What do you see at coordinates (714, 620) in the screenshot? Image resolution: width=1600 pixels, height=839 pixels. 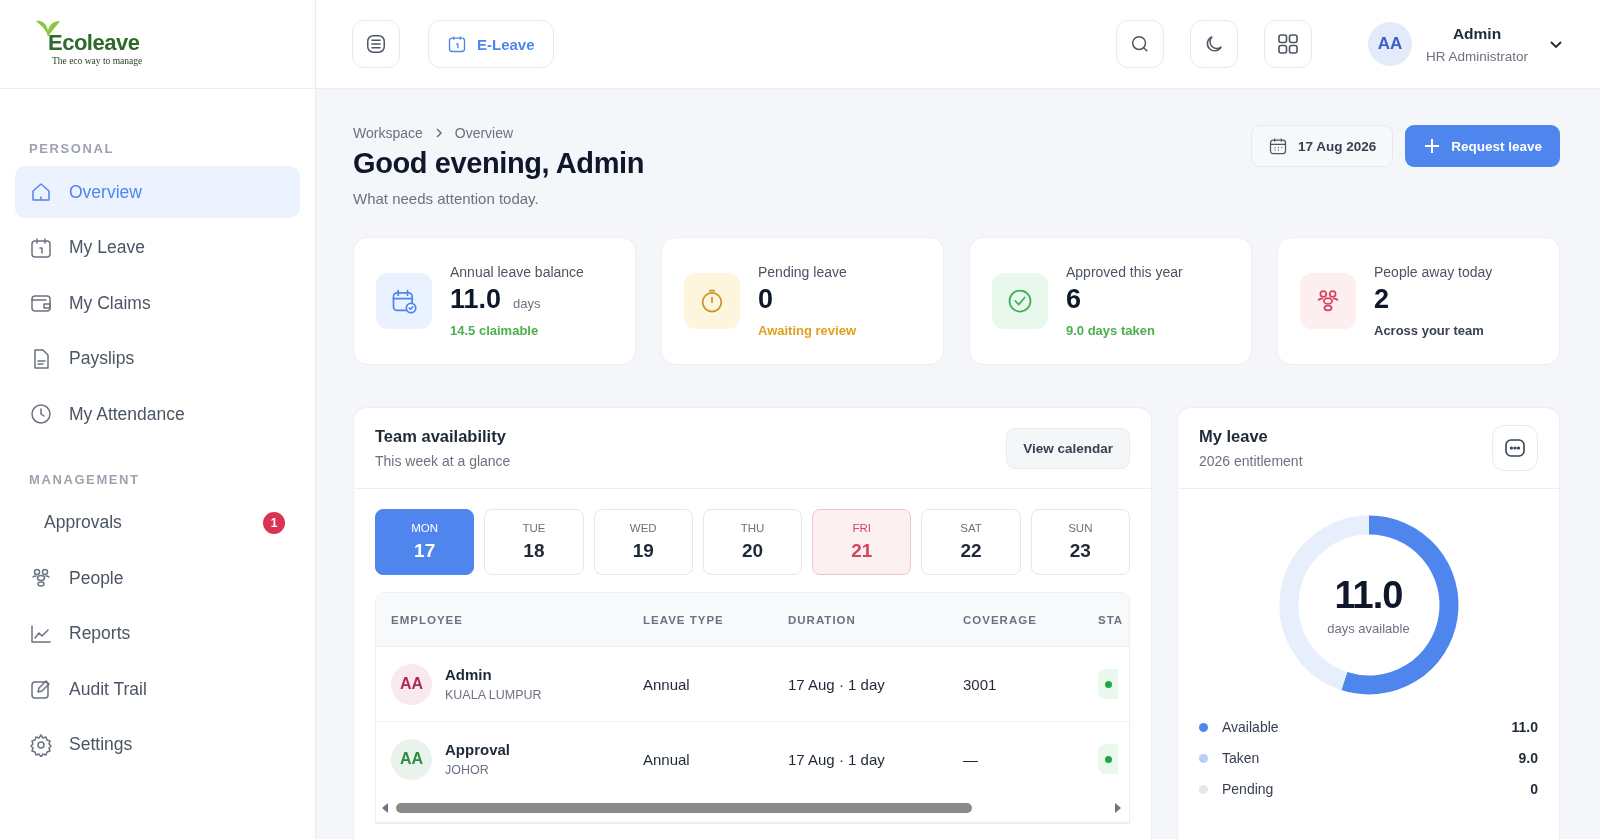 I see `column-header: LEAVE TYPE` at bounding box center [714, 620].